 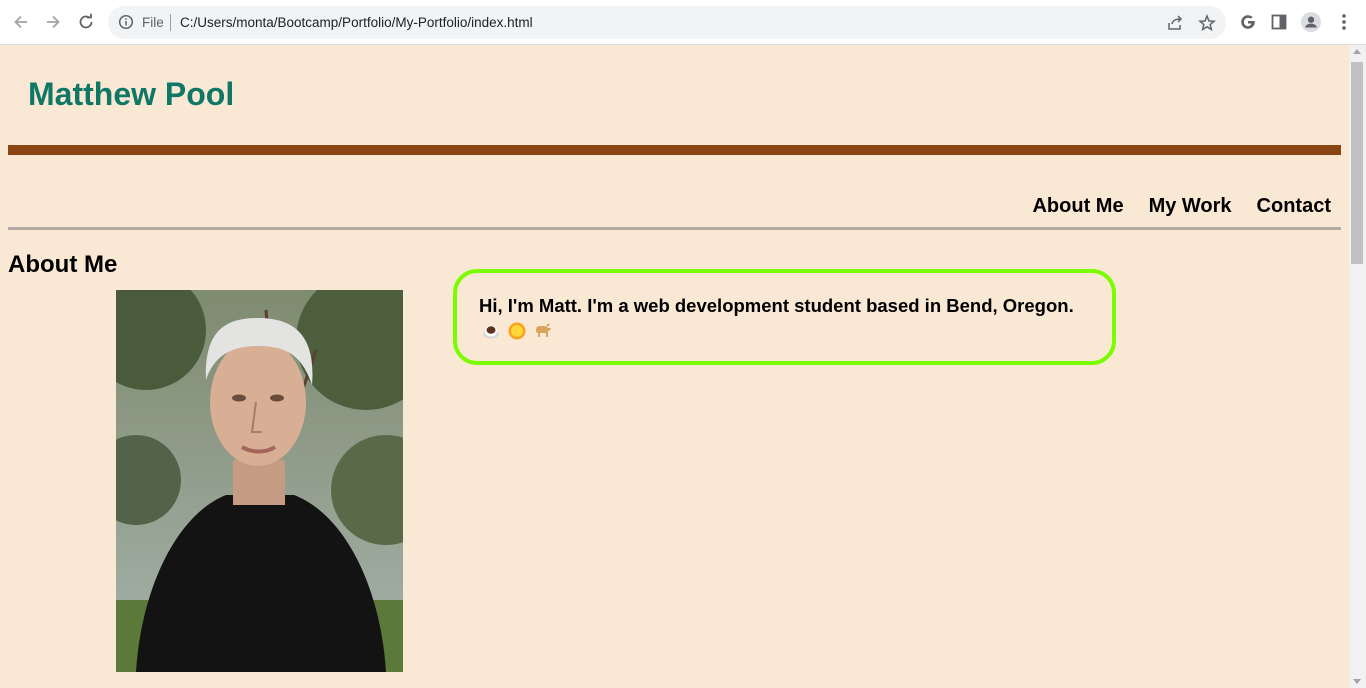 I want to click on reload-icon, so click(x=86, y=21).